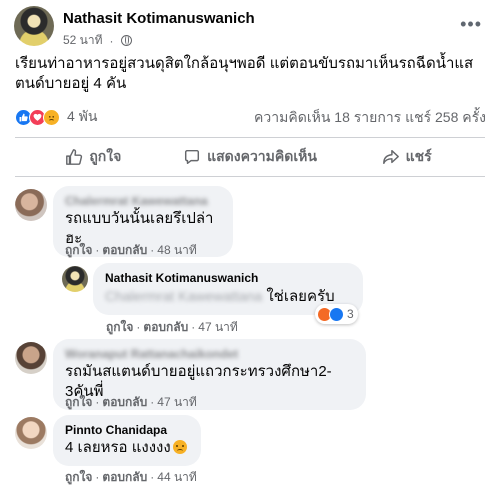 This screenshot has height=488, width=500. I want to click on reply-text: ใช่เลยครับ, so click(300, 296).